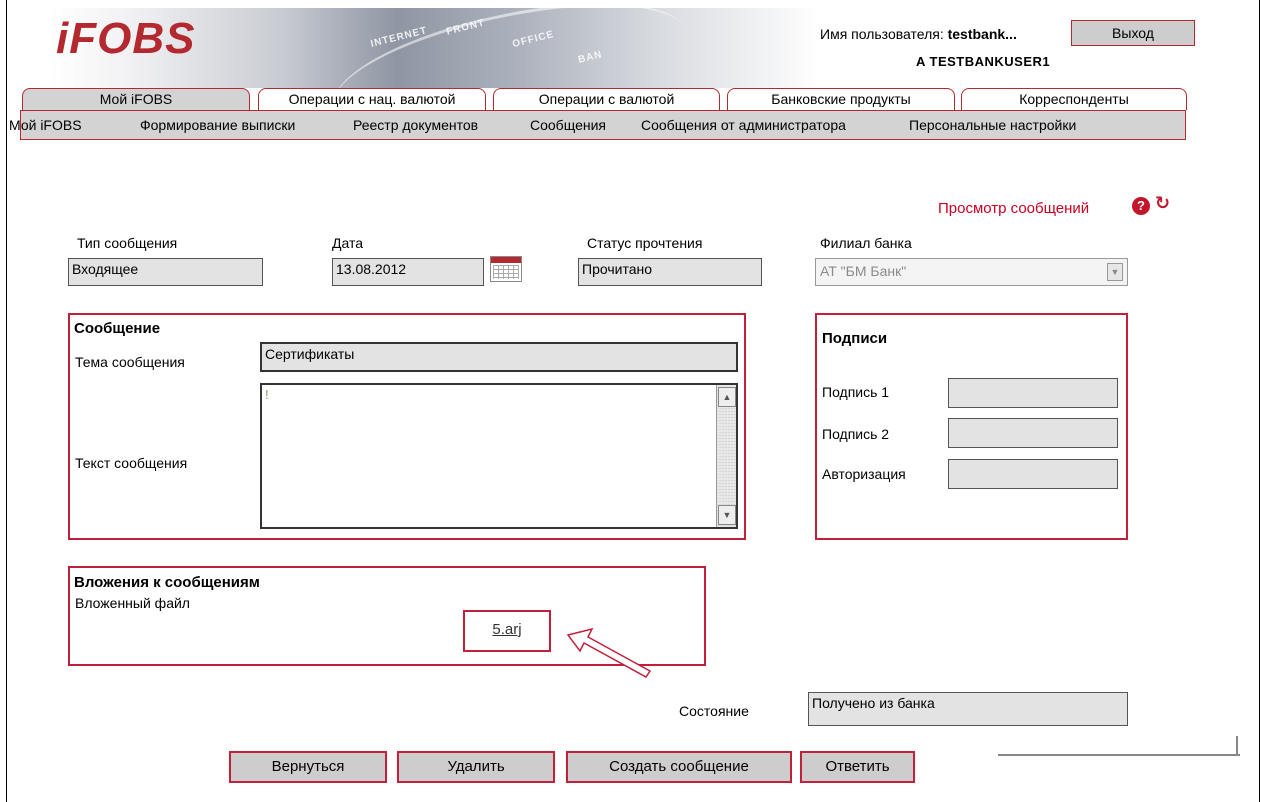 This screenshot has width=1264, height=802. What do you see at coordinates (499, 456) in the screenshot?
I see `message-text-area: ! ▲ ▼` at bounding box center [499, 456].